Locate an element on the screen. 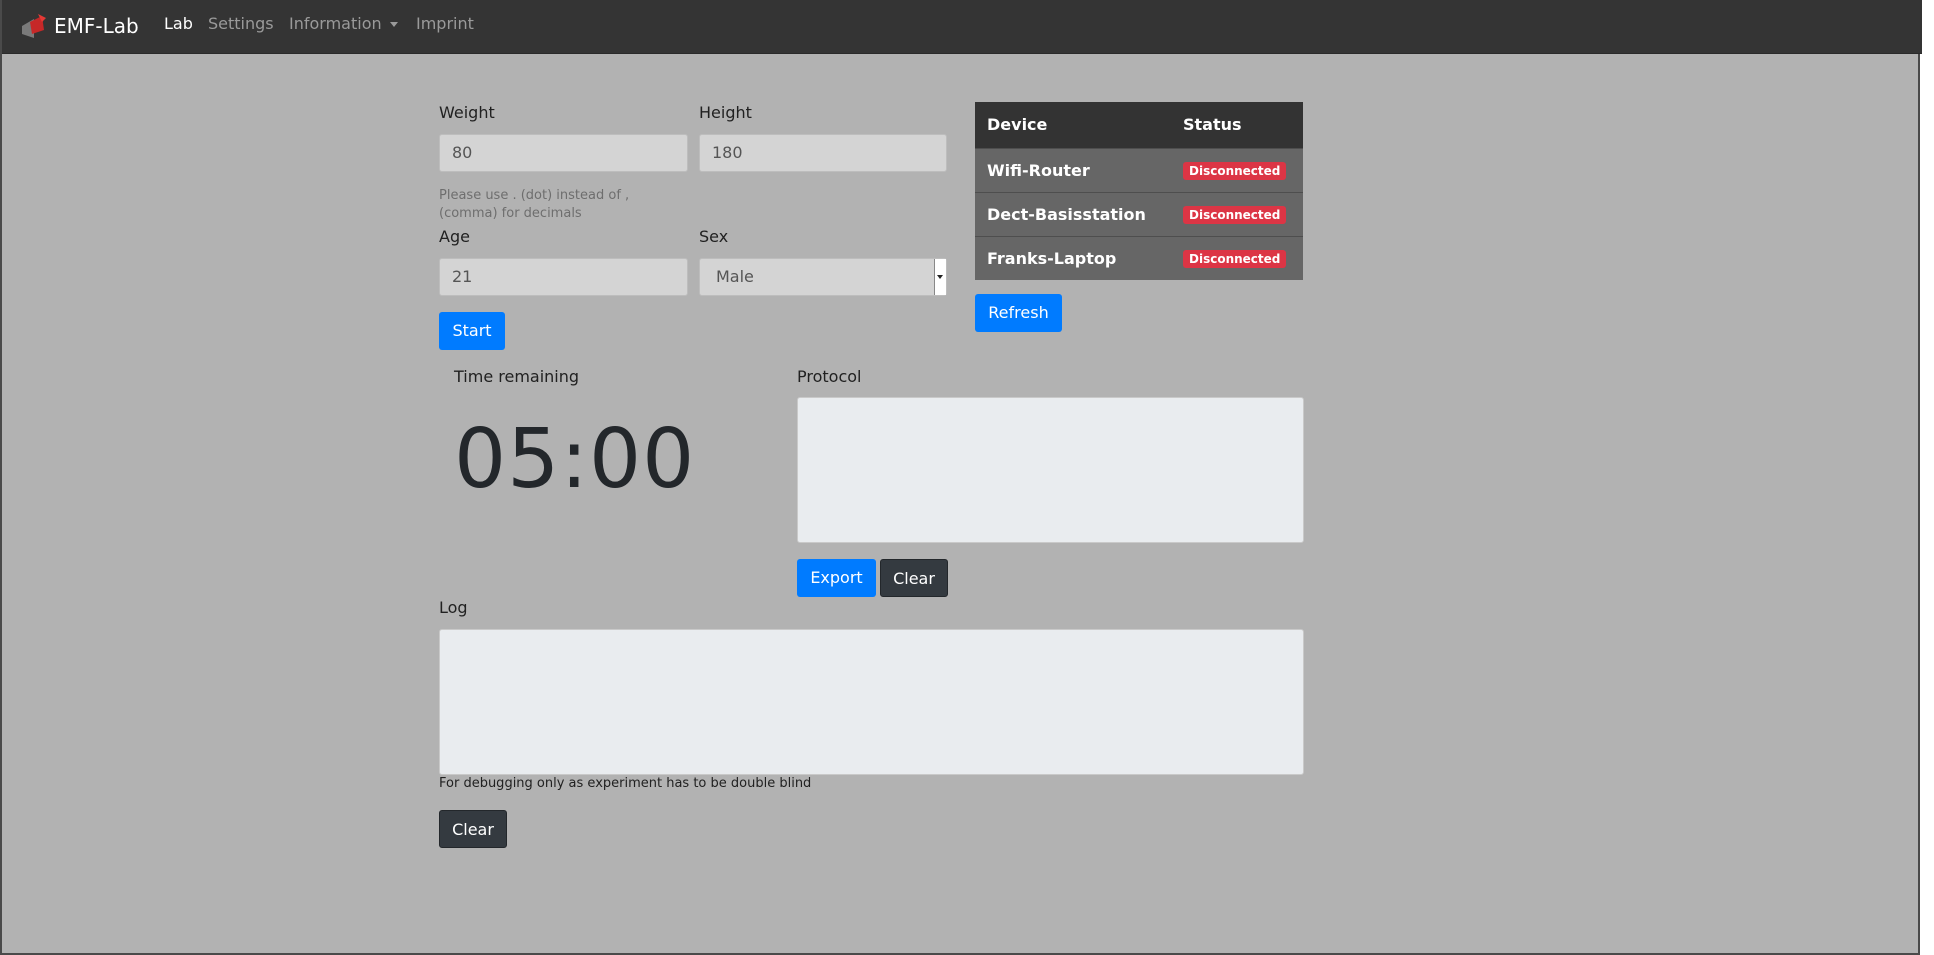  emf-lab-logo-icon is located at coordinates (34, 26).